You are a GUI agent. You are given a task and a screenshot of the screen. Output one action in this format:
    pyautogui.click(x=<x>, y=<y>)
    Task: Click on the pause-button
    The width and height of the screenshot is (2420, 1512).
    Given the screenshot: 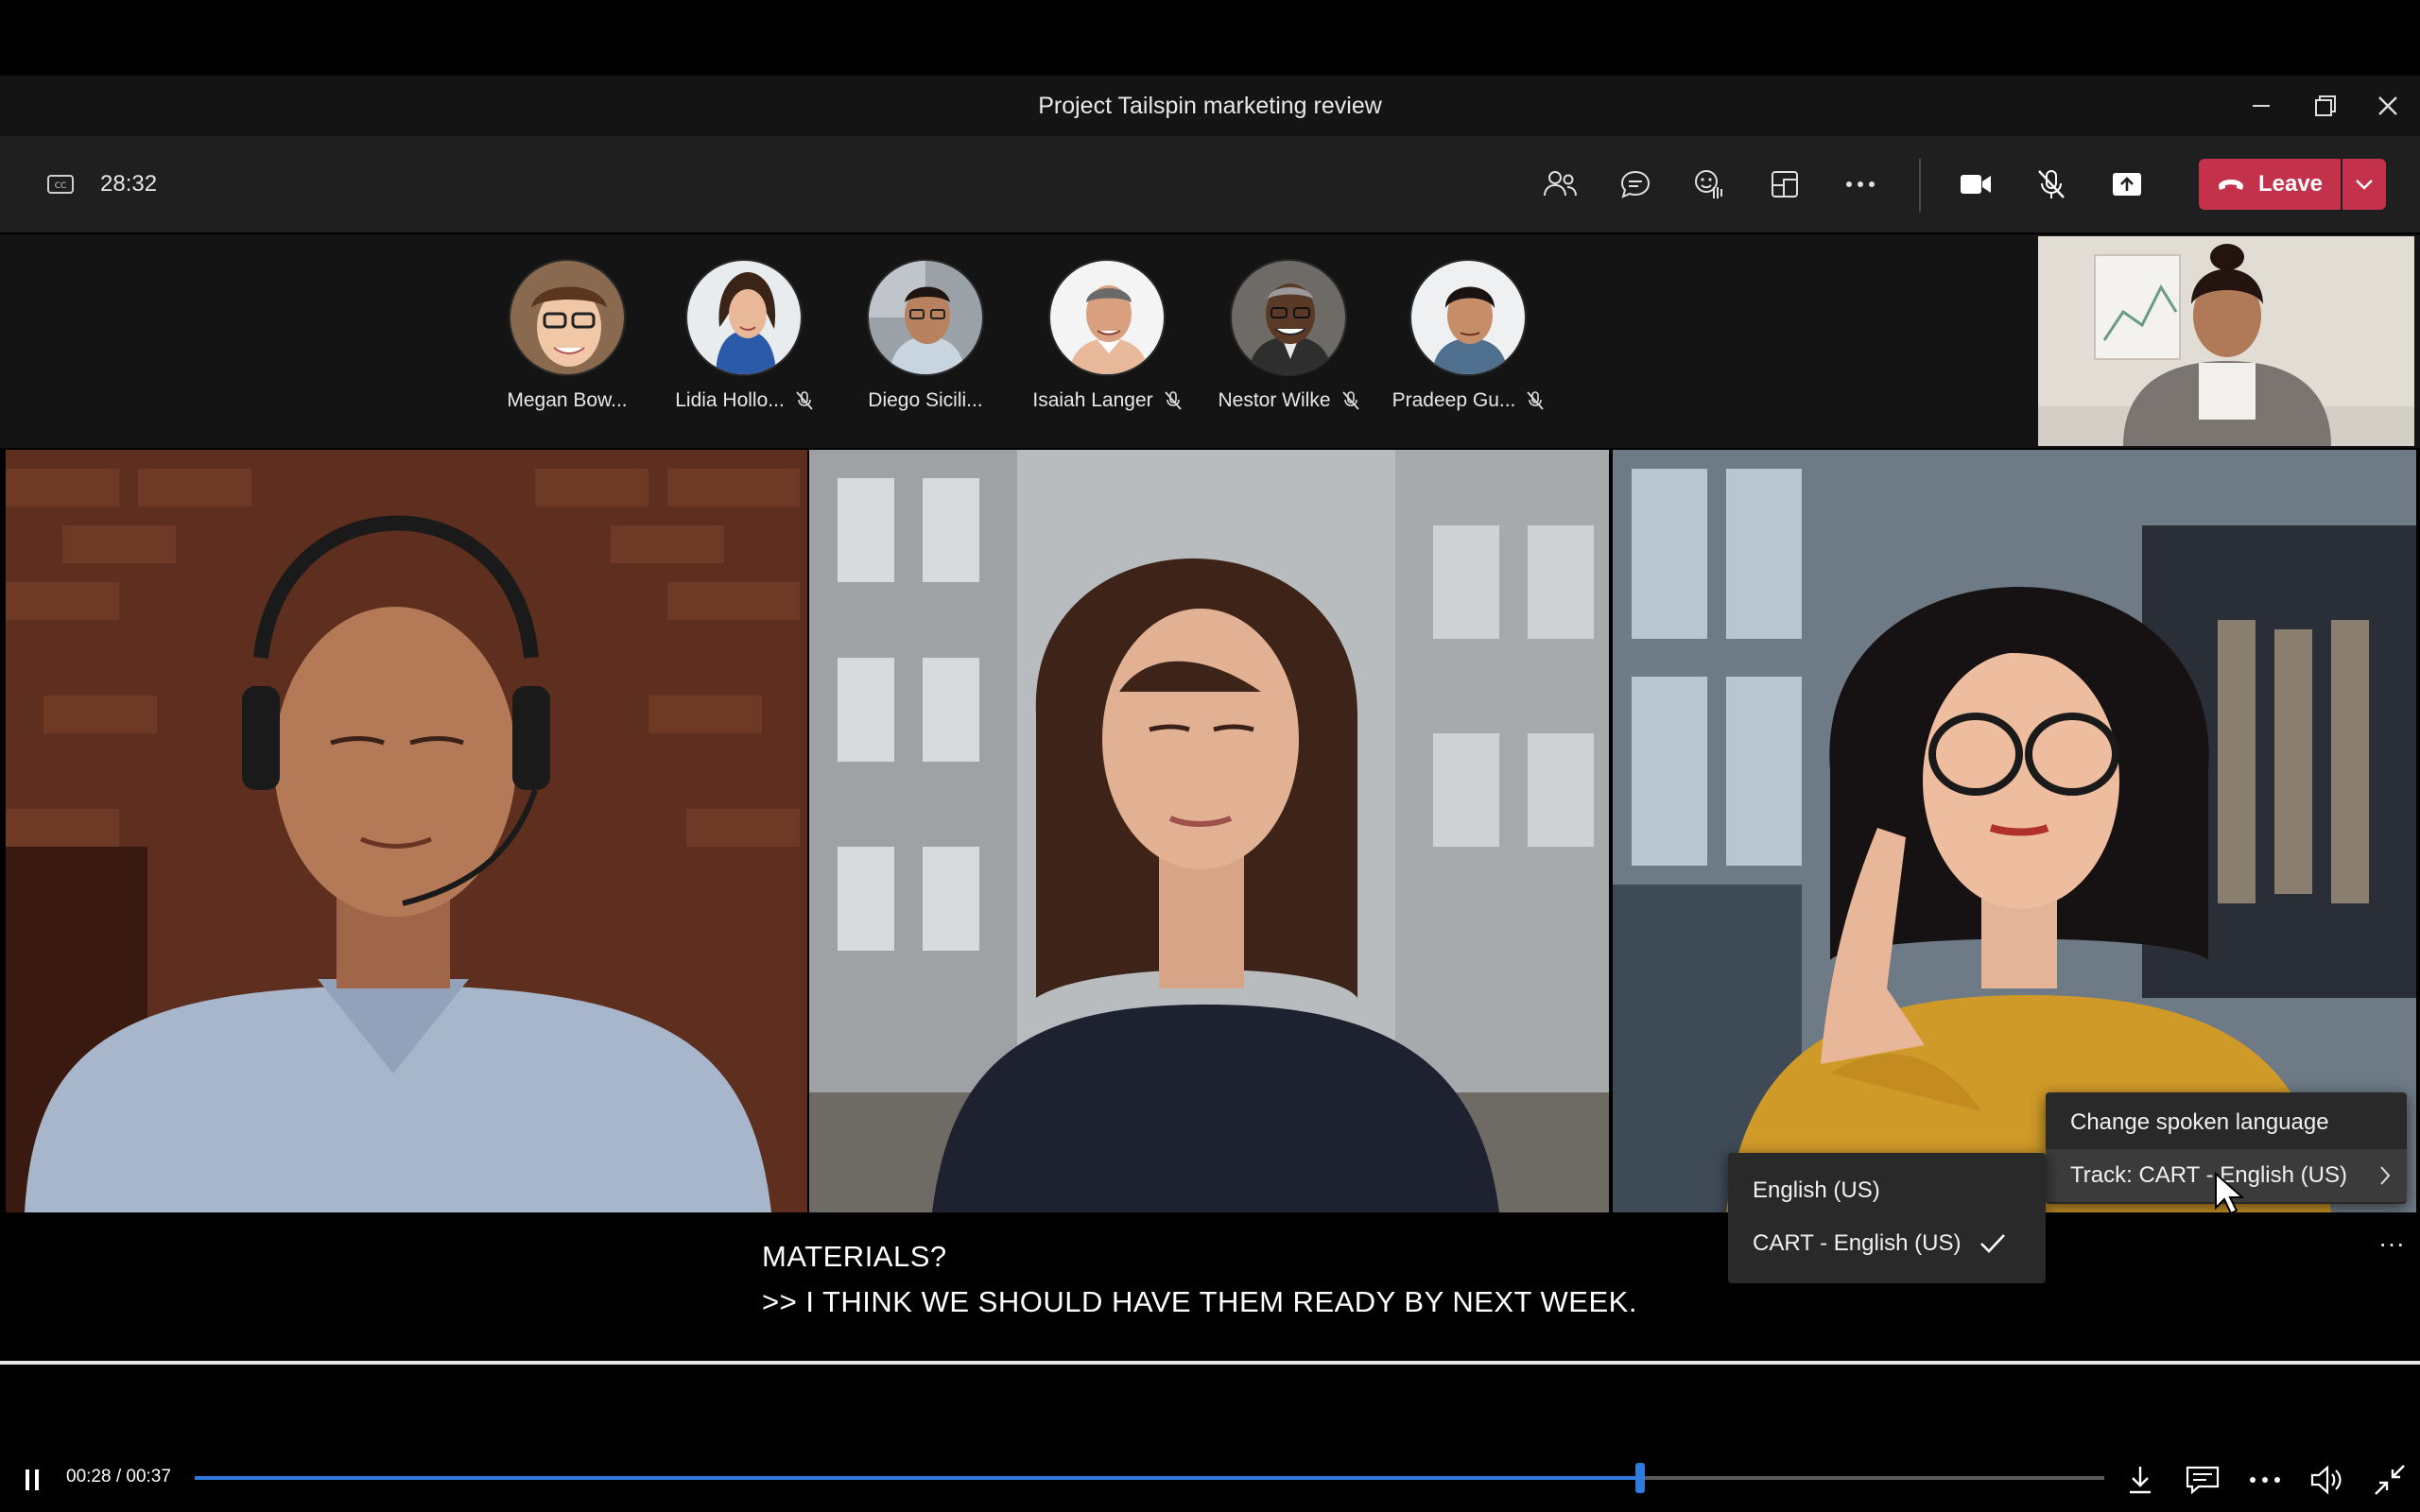 What is the action you would take?
    pyautogui.click(x=32, y=1480)
    